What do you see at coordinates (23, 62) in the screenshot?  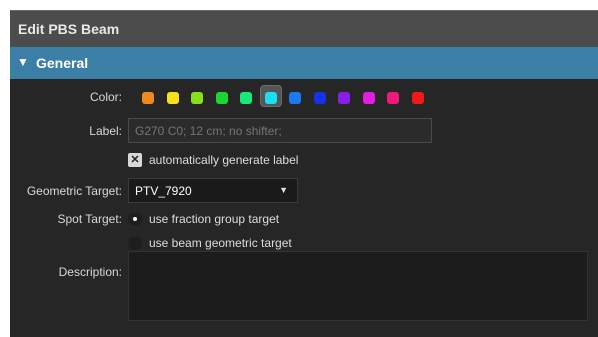 I see `collapse-triangle-icon: ▼` at bounding box center [23, 62].